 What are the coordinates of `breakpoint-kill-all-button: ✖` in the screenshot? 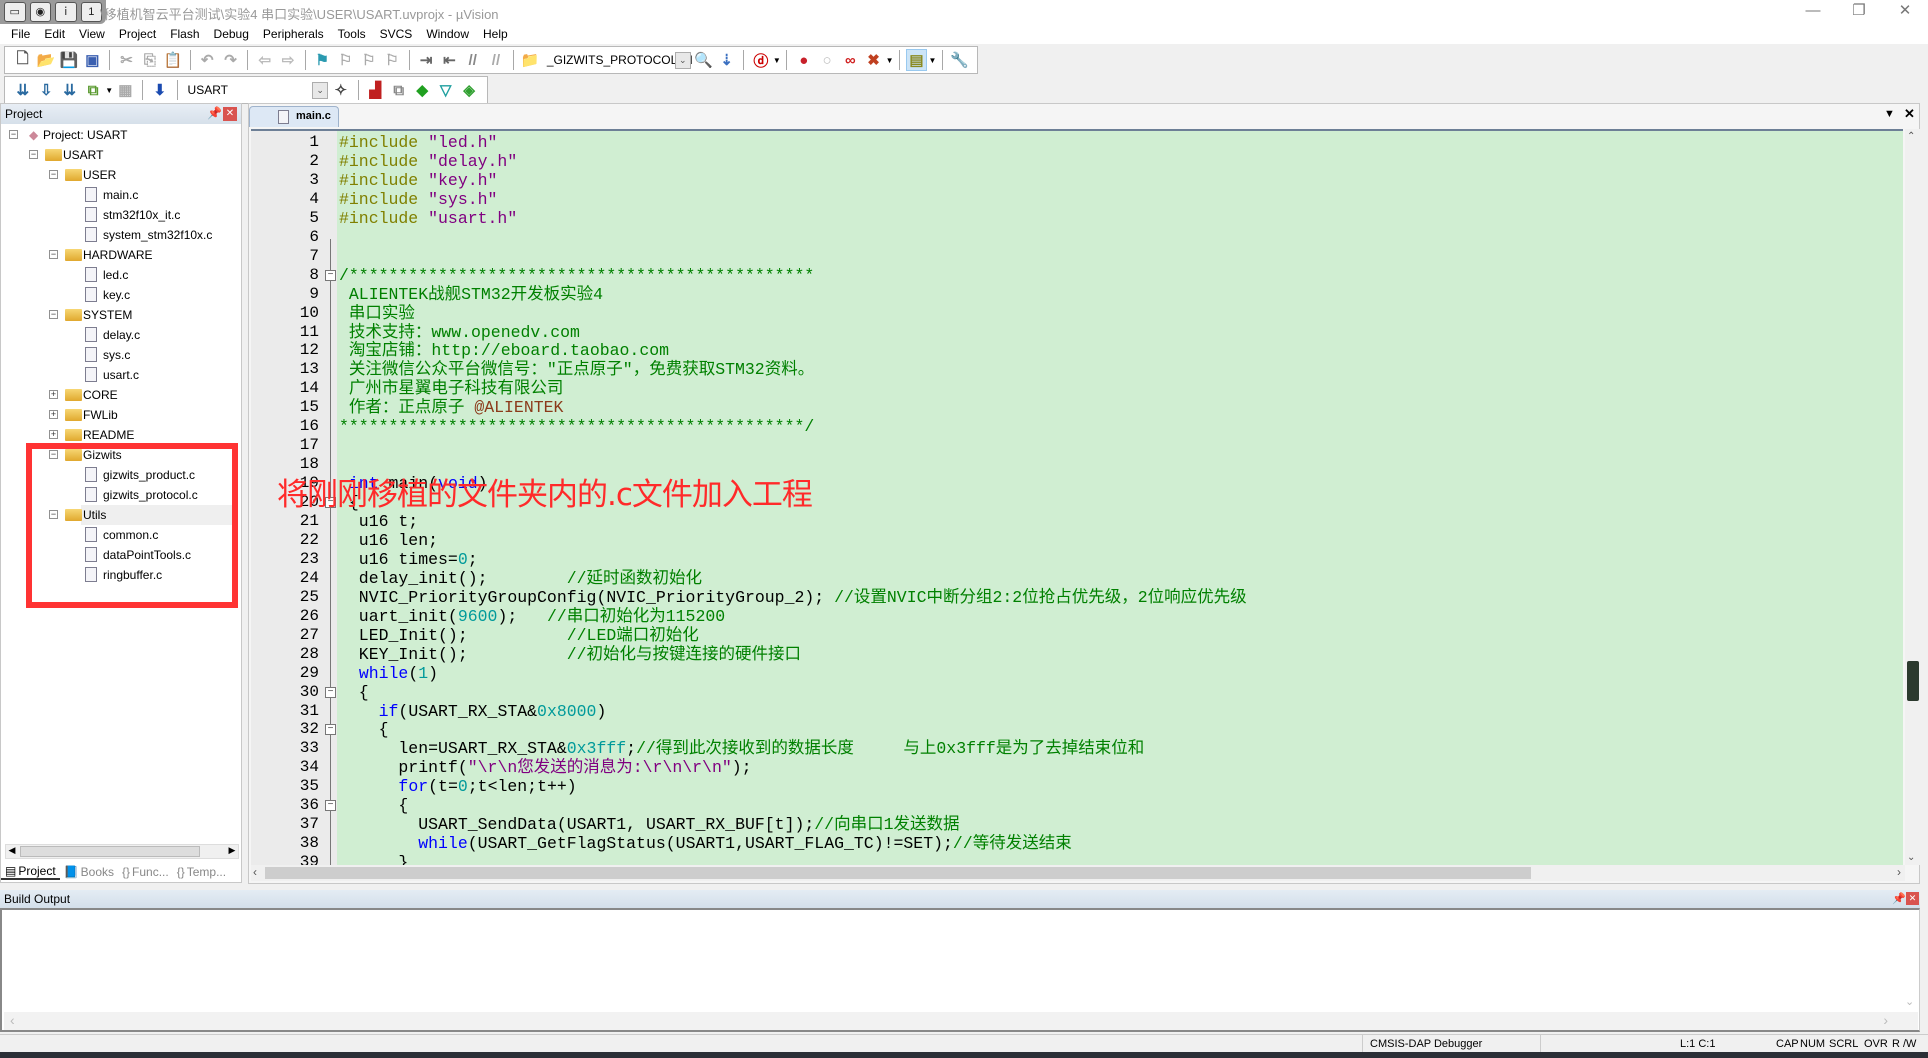 It's located at (873, 60).